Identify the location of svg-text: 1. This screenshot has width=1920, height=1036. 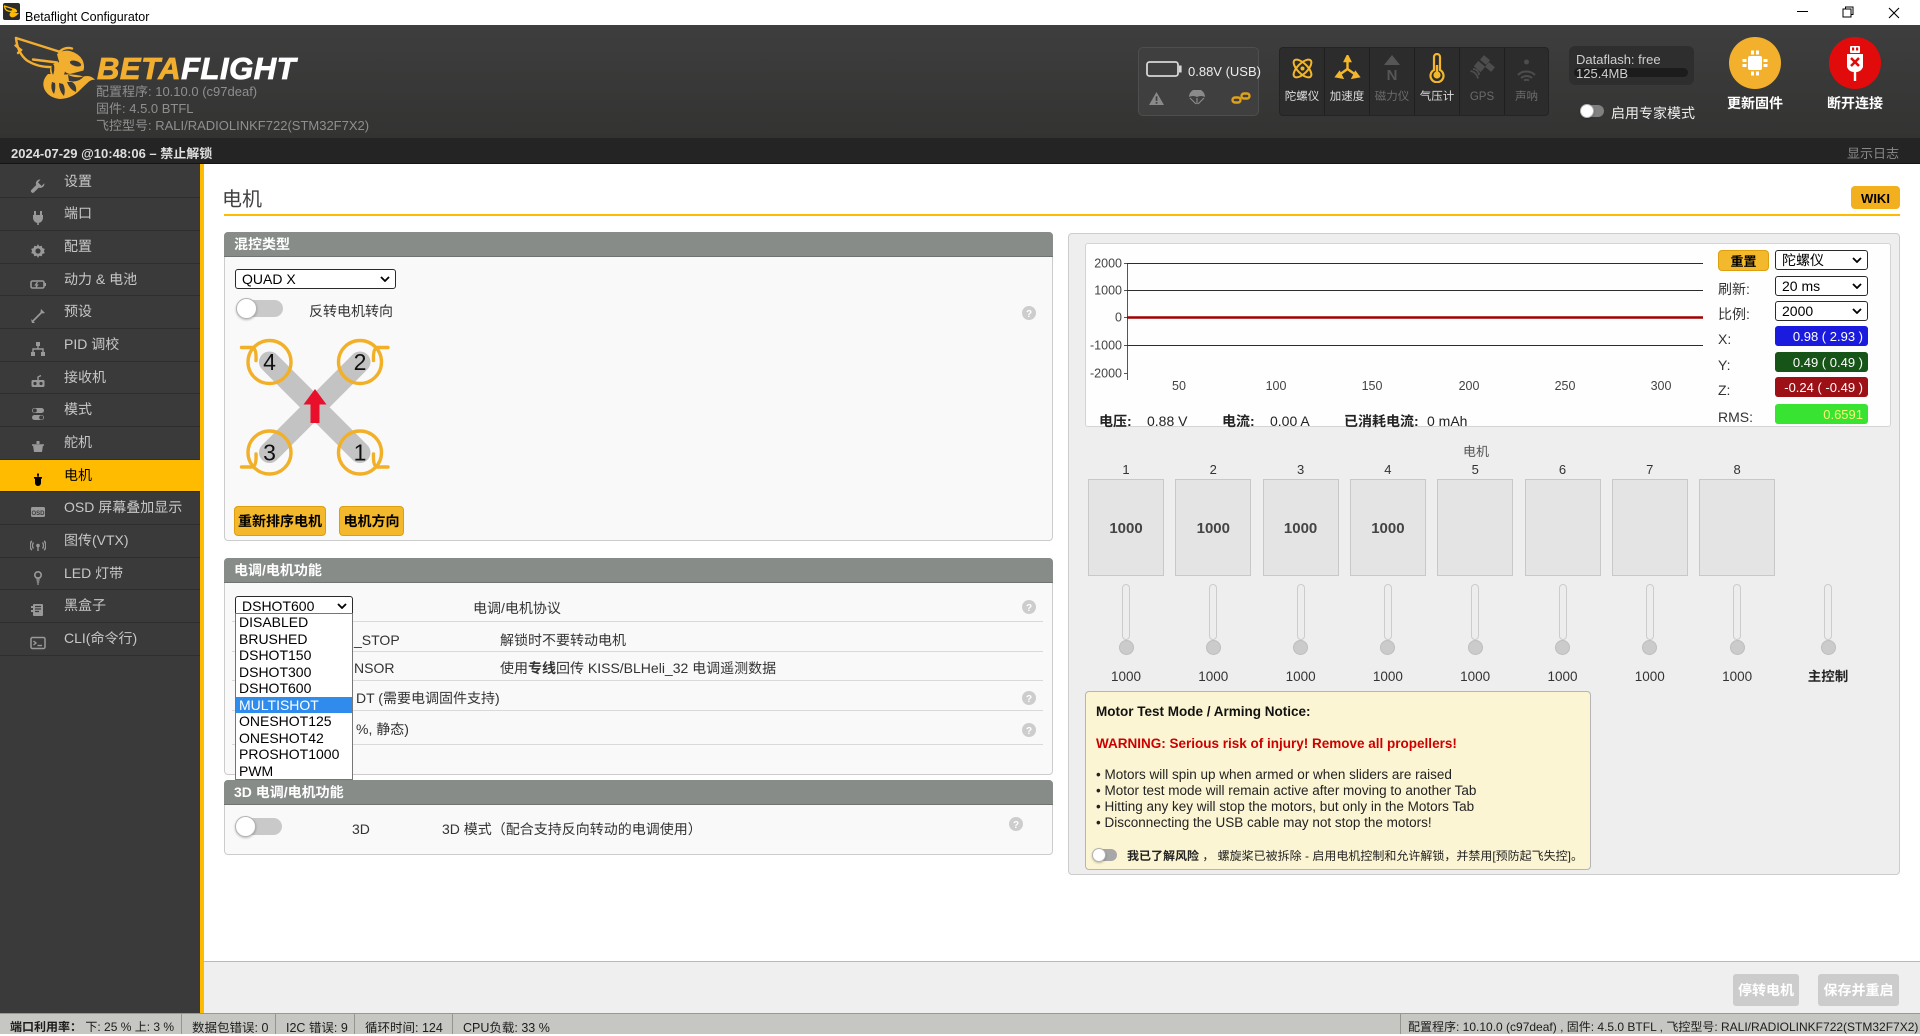
(360, 453).